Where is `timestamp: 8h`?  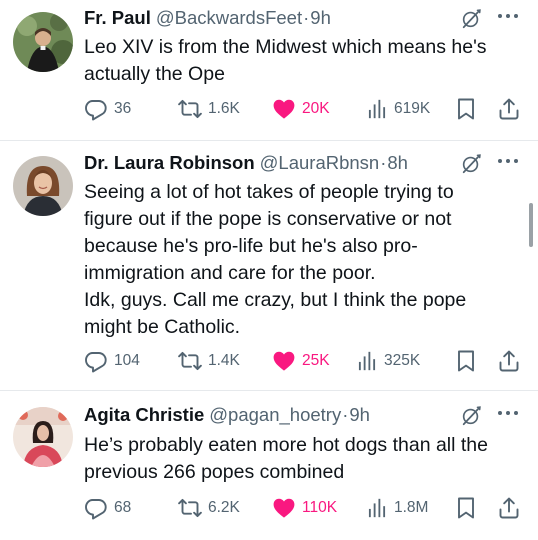
timestamp: 8h is located at coordinates (397, 163).